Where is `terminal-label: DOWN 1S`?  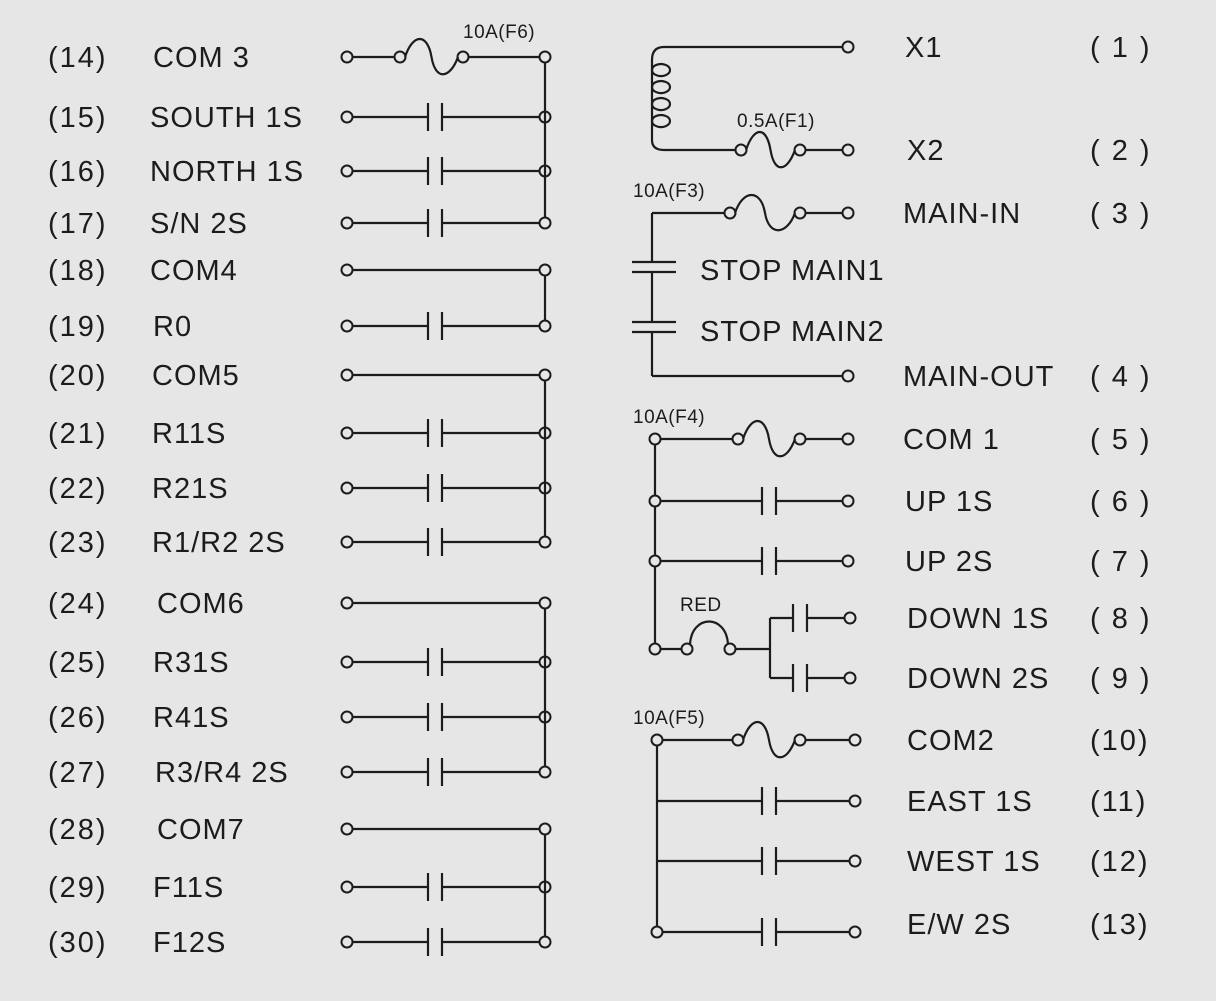
terminal-label: DOWN 1S is located at coordinates (978, 619).